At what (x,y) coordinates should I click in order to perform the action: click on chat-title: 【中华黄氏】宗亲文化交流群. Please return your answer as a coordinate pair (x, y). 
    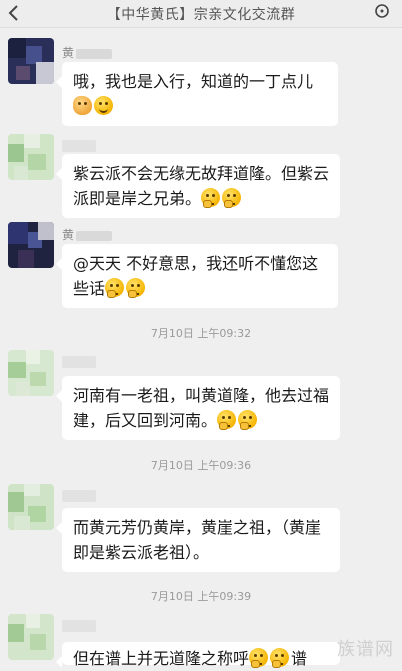
    Looking at the image, I should click on (201, 15).